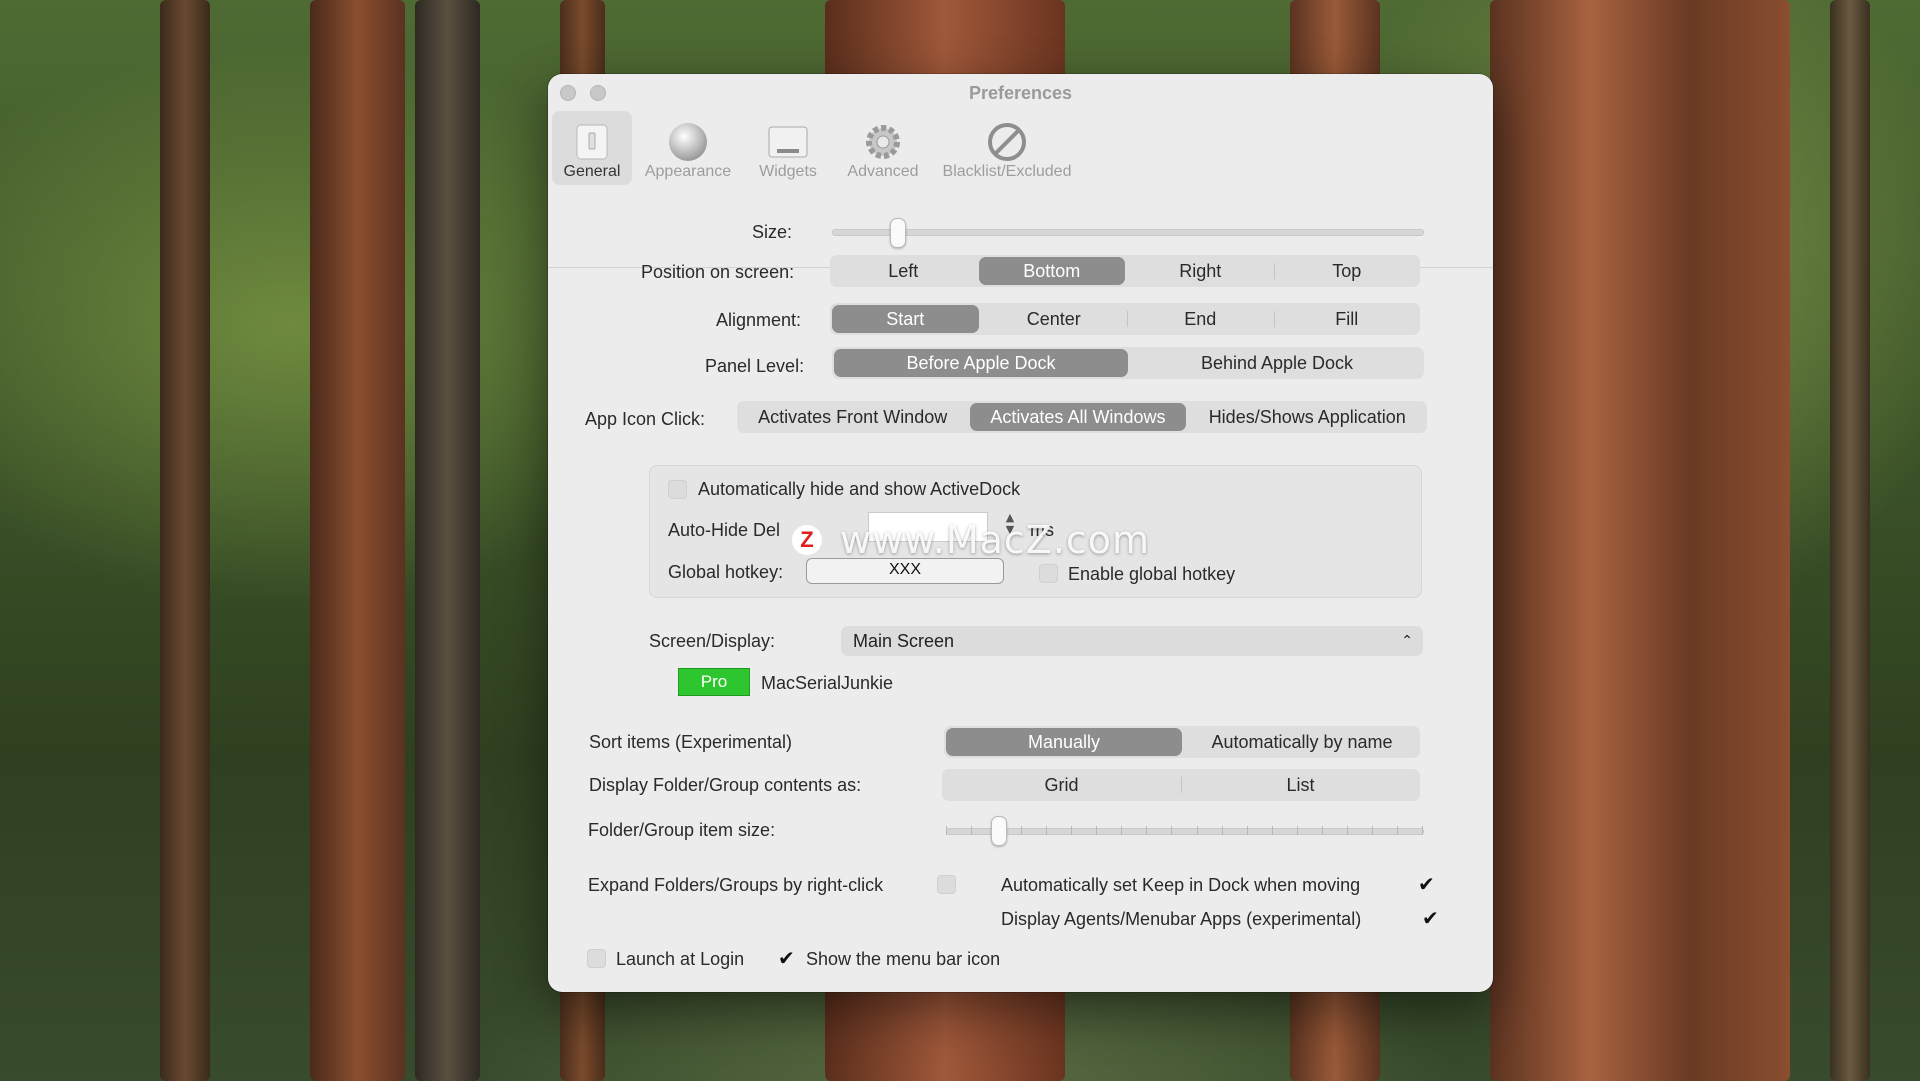 This screenshot has width=1920, height=1081. I want to click on position-left-option: Left, so click(903, 271).